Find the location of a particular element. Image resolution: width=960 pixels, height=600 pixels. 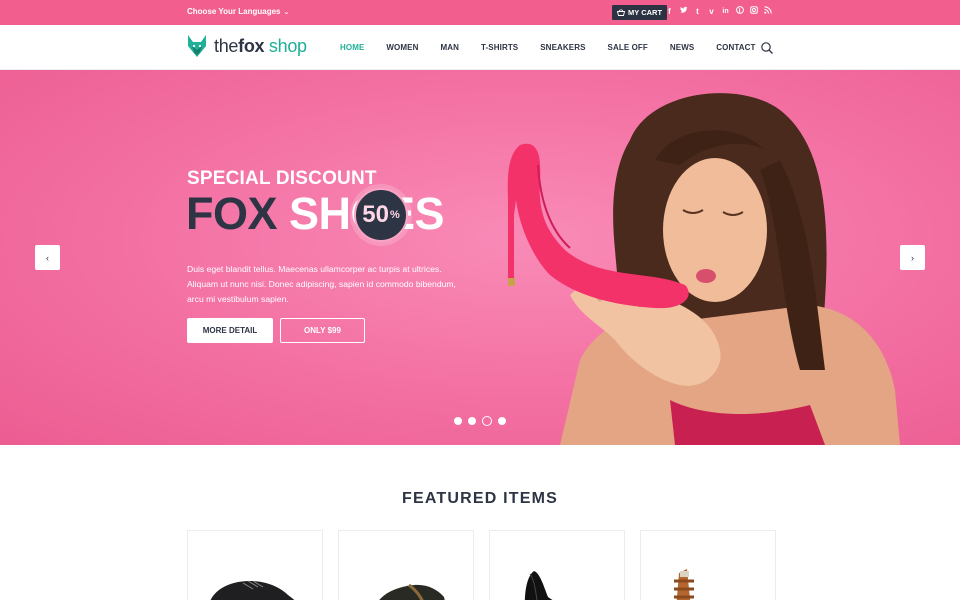

instagram-icon is located at coordinates (753, 12).